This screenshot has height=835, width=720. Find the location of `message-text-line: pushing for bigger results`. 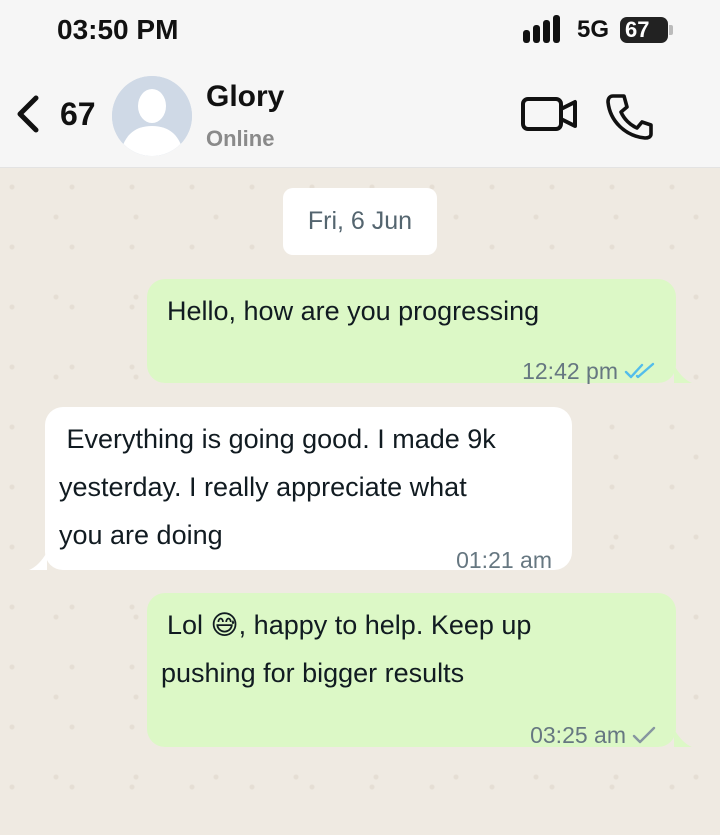

message-text-line: pushing for bigger results is located at coordinates (313, 673).